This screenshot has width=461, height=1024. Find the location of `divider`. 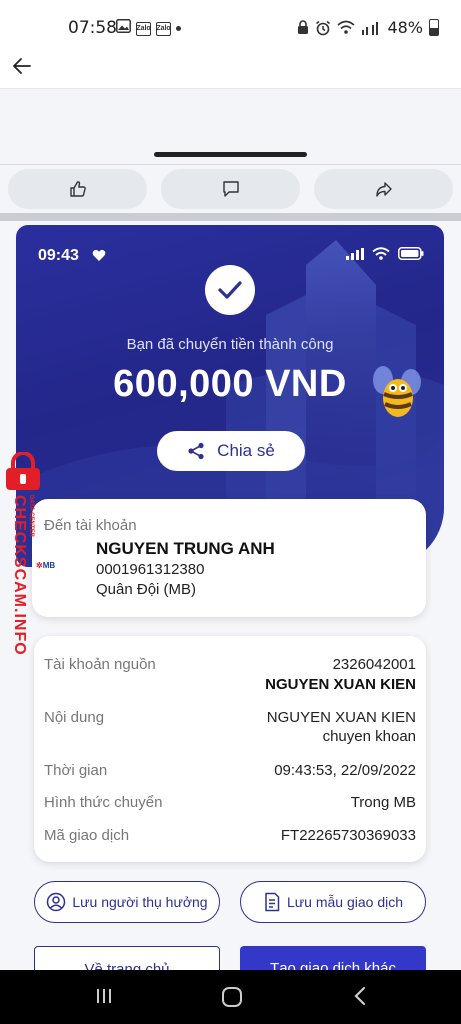

divider is located at coordinates (230, 164).